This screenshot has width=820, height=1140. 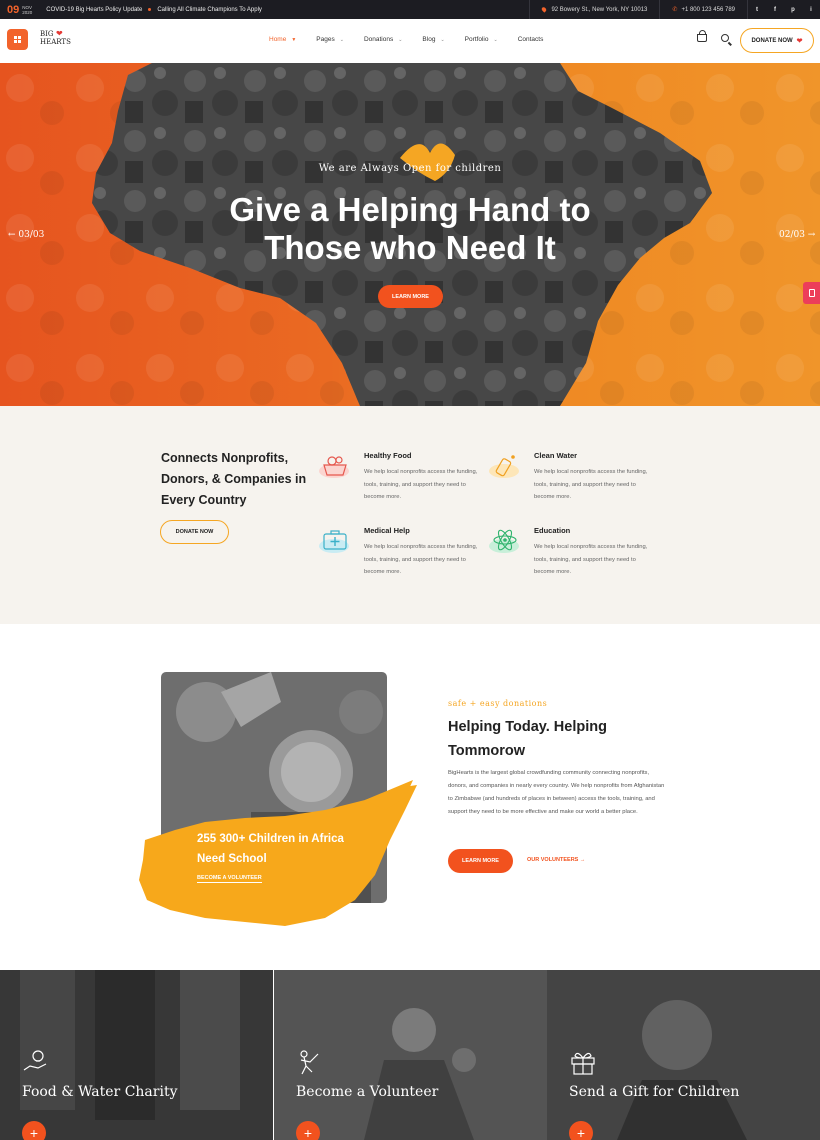 I want to click on document-icon, so click(x=811, y=293).